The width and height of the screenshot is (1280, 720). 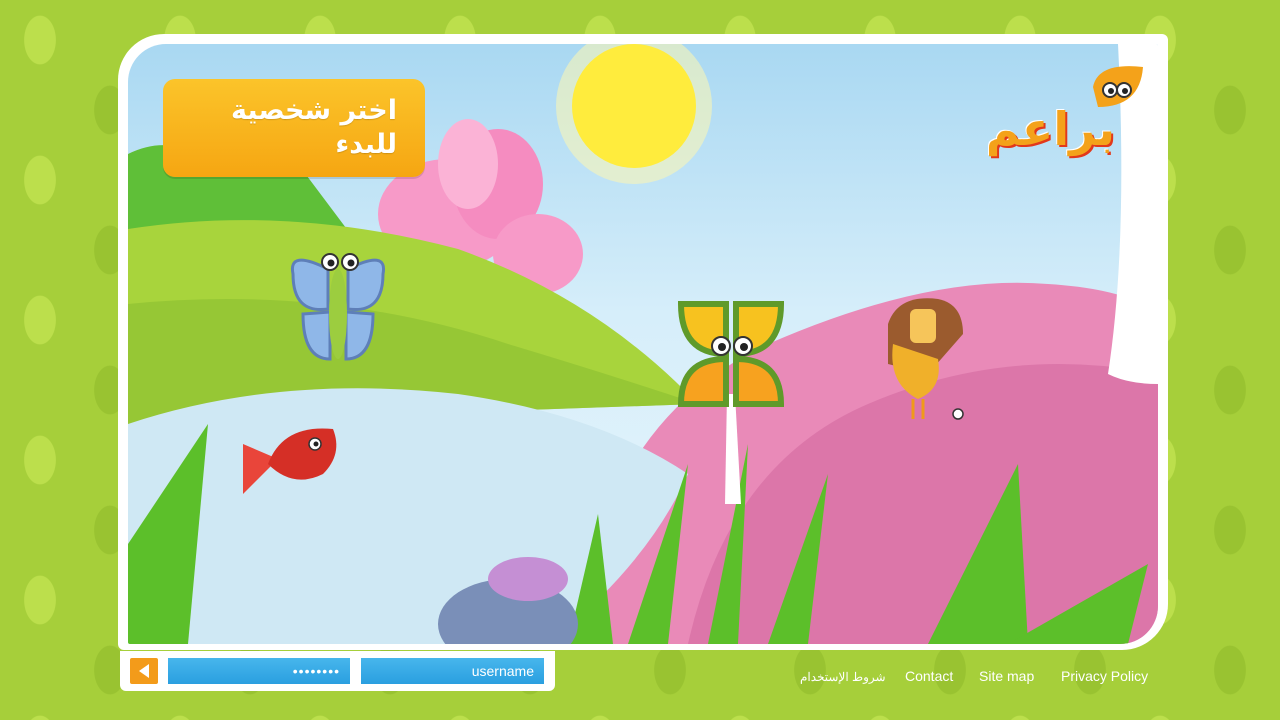 What do you see at coordinates (316, 671) in the screenshot?
I see `password-value: ••••••••` at bounding box center [316, 671].